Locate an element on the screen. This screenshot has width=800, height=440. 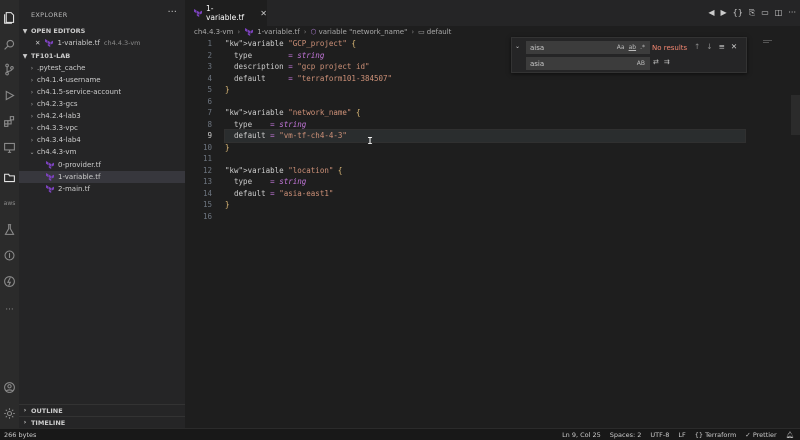
folder-icon is located at coordinates (9, 177).